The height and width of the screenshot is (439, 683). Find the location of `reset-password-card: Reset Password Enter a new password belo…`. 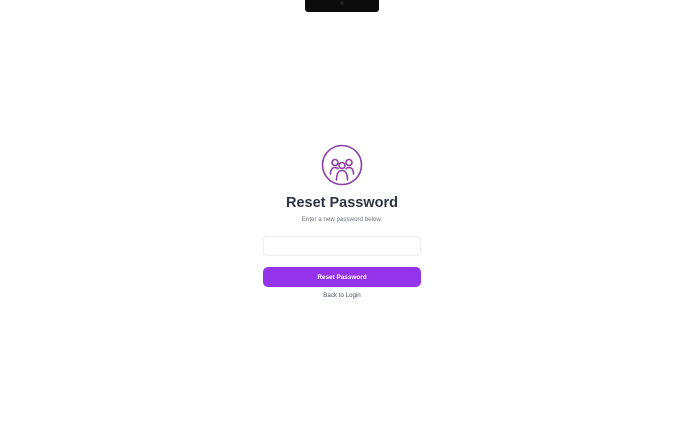

reset-password-card: Reset Password Enter a new password belo… is located at coordinates (342, 222).